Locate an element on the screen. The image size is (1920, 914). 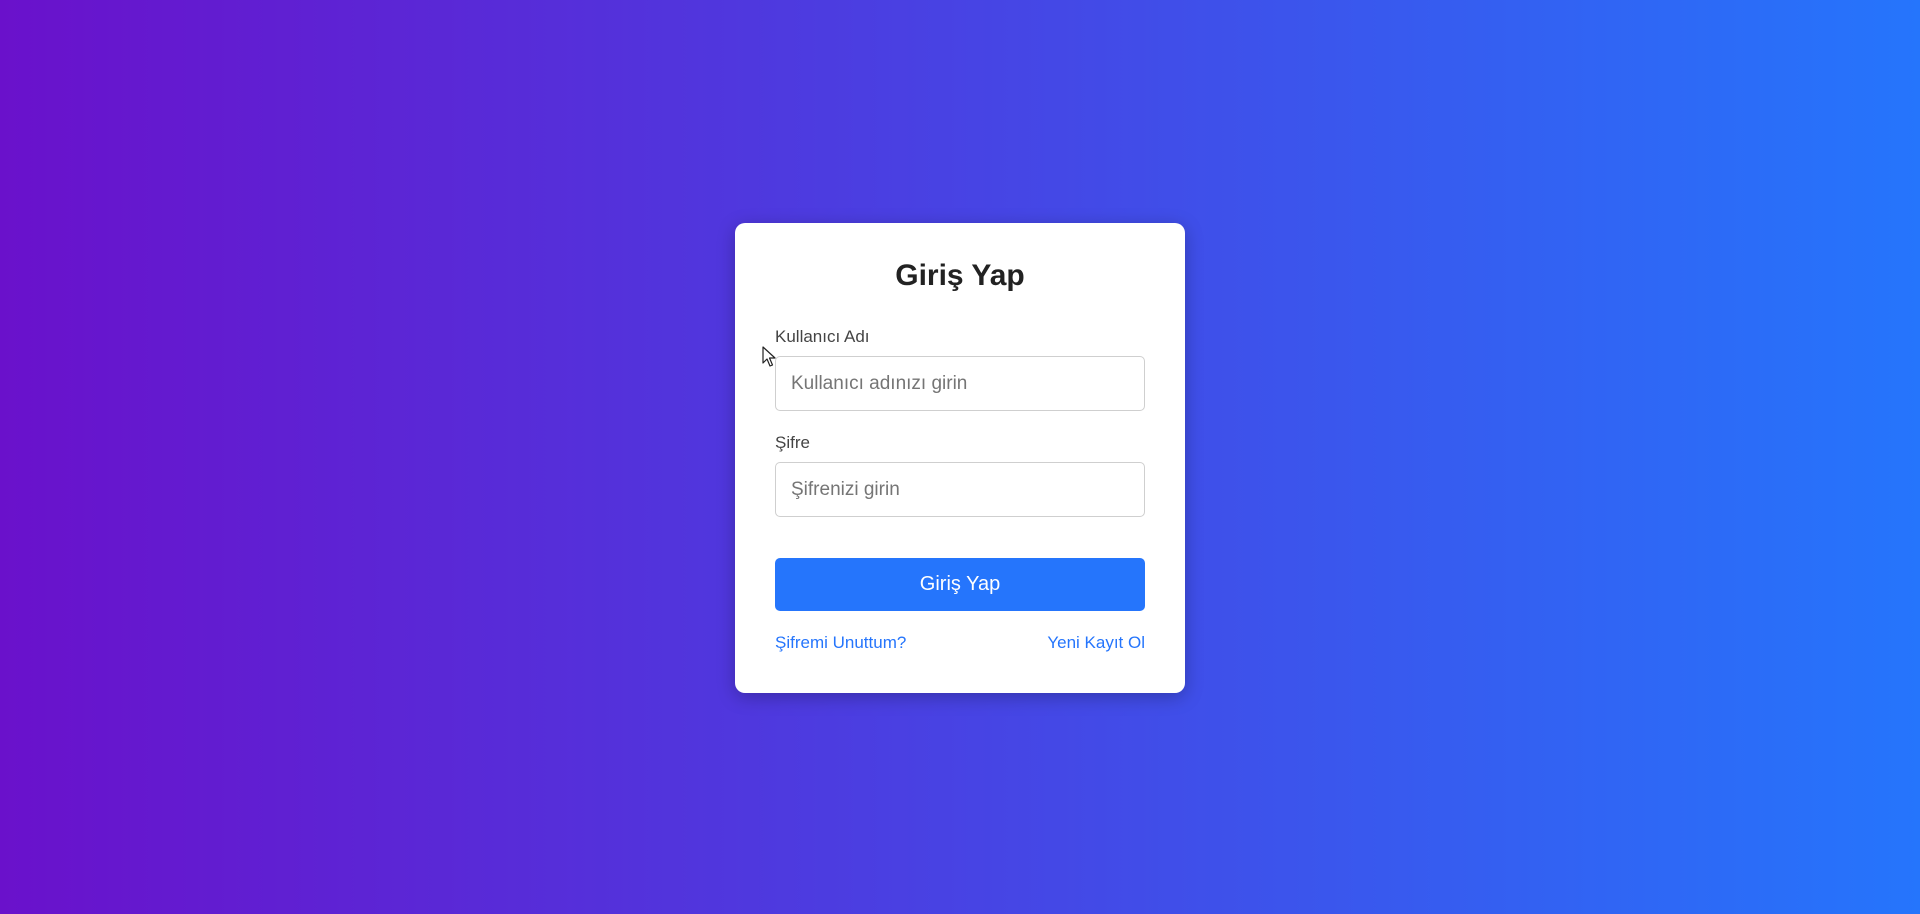
username-label: Kullanıcı Adı is located at coordinates (822, 336).